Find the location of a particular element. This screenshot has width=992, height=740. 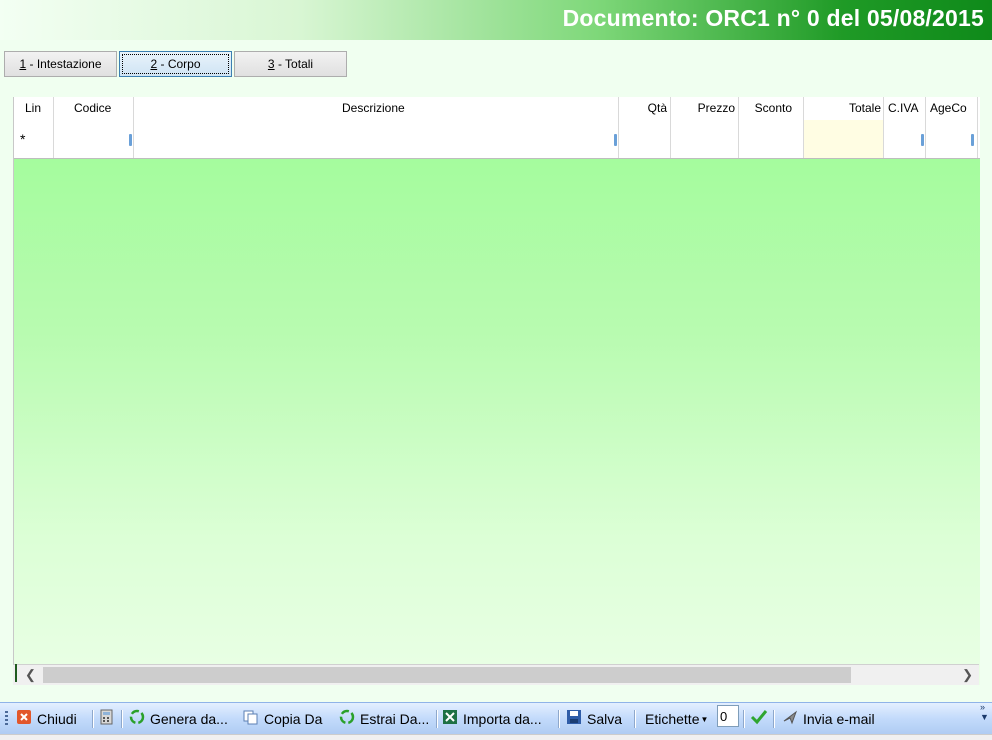

status-strip is located at coordinates (496, 737).